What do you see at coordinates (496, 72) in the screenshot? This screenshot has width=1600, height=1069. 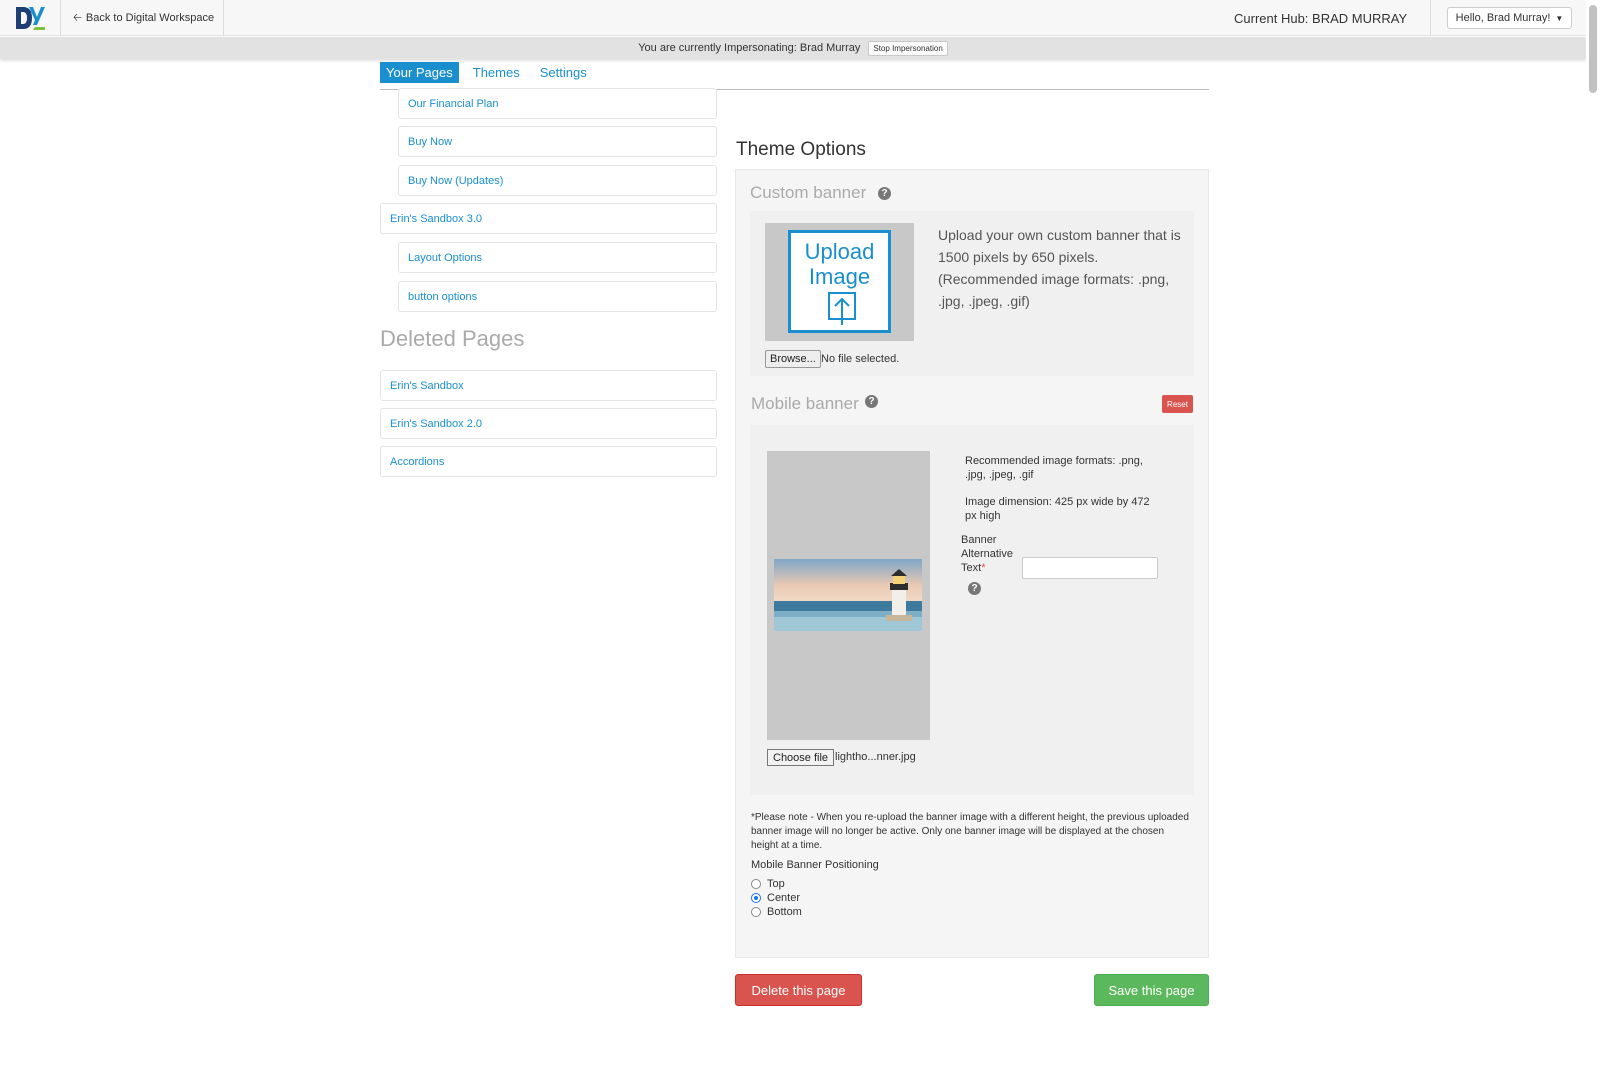 I see `tab-themes: Themes` at bounding box center [496, 72].